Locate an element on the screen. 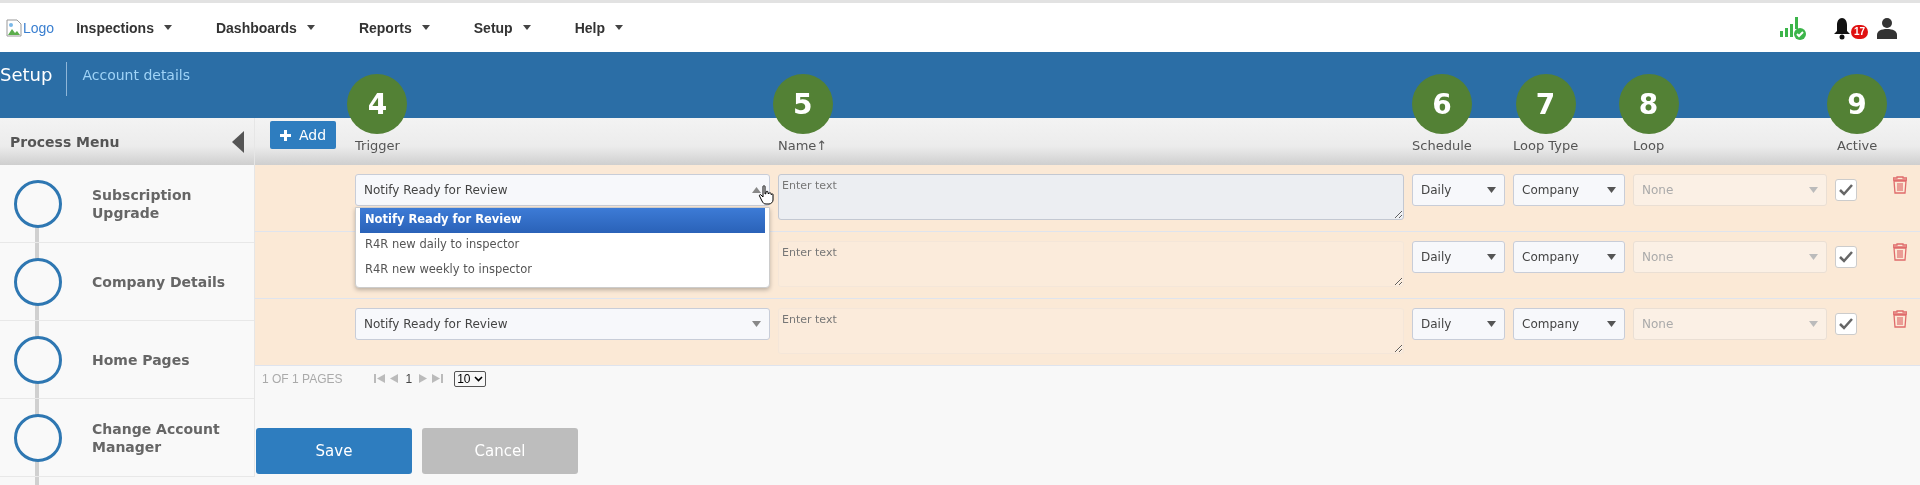  sidebar-title: Process Menu is located at coordinates (65, 141).